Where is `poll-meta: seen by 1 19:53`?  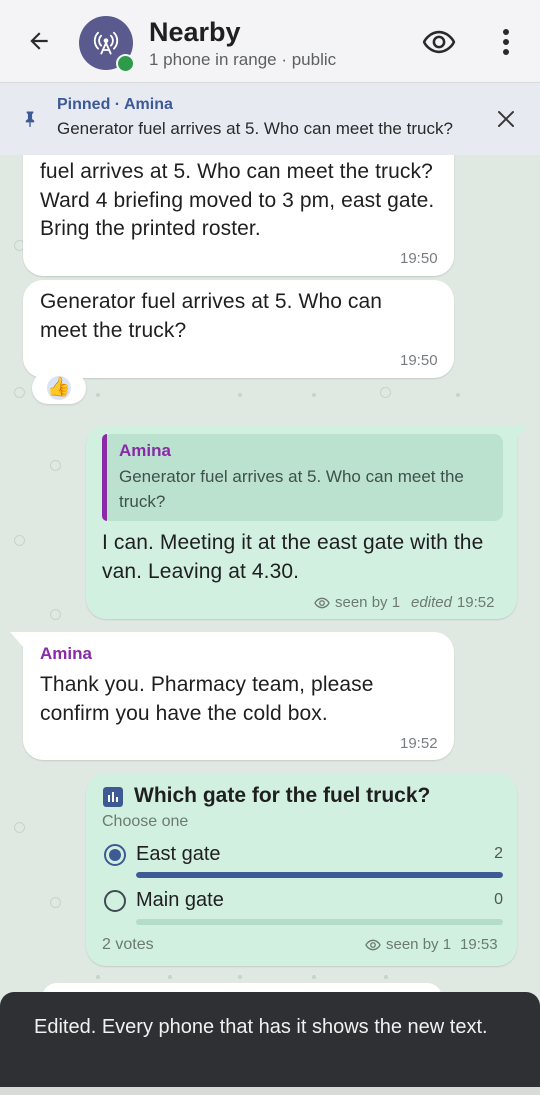 poll-meta: seen by 1 19:53 is located at coordinates (431, 944).